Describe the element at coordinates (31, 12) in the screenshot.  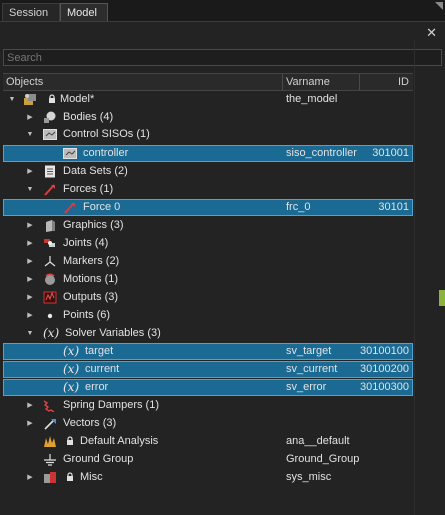
I see `tab-session: Session` at that location.